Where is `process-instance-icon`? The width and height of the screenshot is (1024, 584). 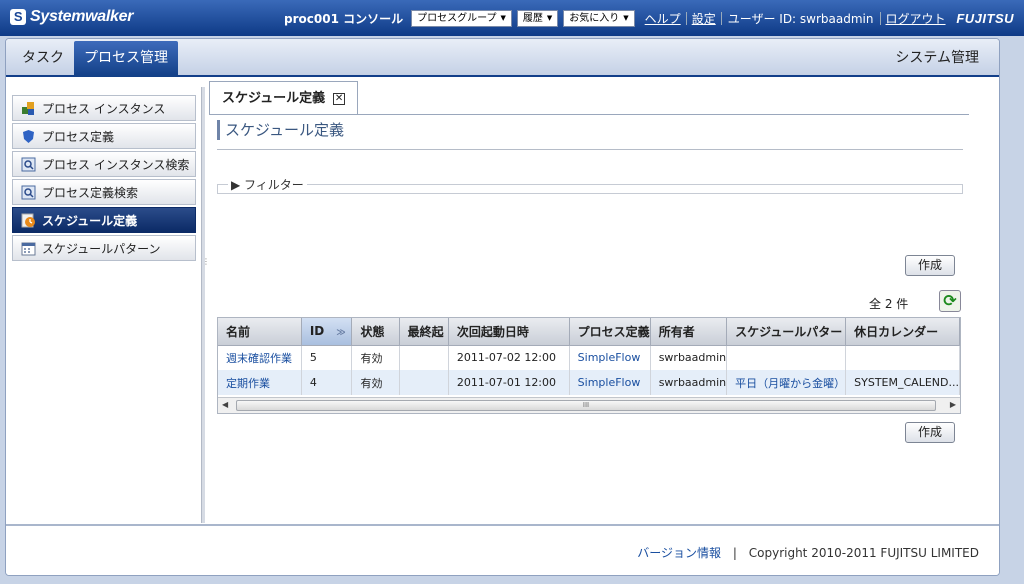
process-instance-icon is located at coordinates (28, 108).